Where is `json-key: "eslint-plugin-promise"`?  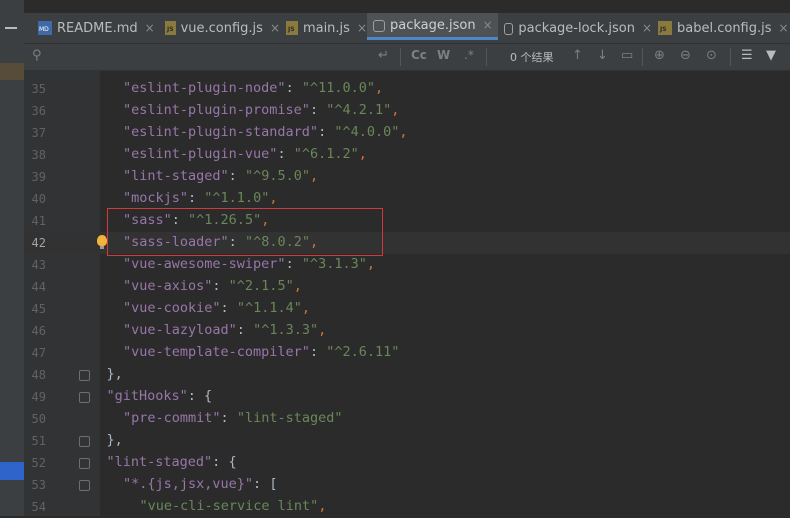 json-key: "eslint-plugin-promise" is located at coordinates (216, 110).